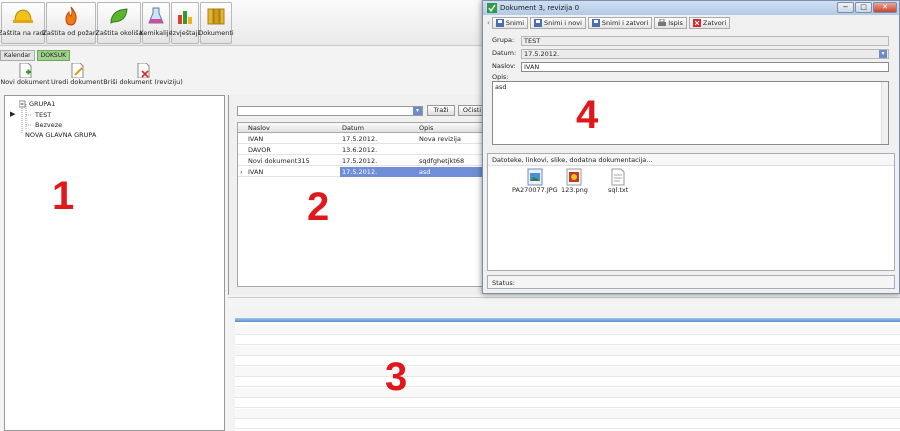  Describe the element at coordinates (618, 177) in the screenshot. I see `text-file-icon` at that location.